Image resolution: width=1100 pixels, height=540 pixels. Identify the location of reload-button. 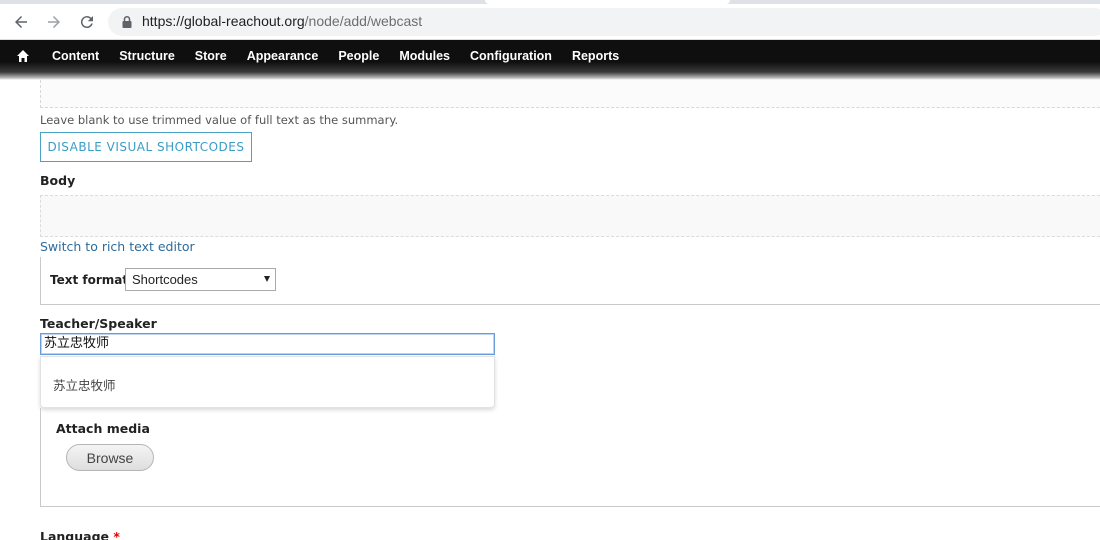
(87, 22).